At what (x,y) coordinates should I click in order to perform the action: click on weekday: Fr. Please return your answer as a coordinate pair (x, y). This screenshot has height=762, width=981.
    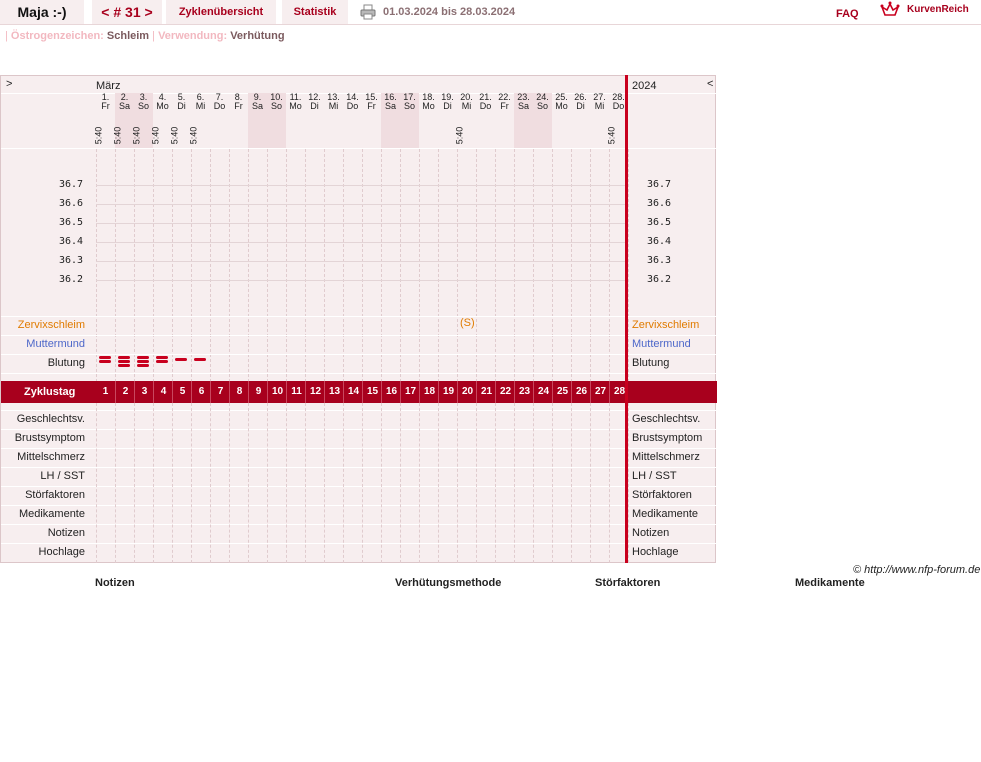
    Looking at the image, I should click on (105, 106).